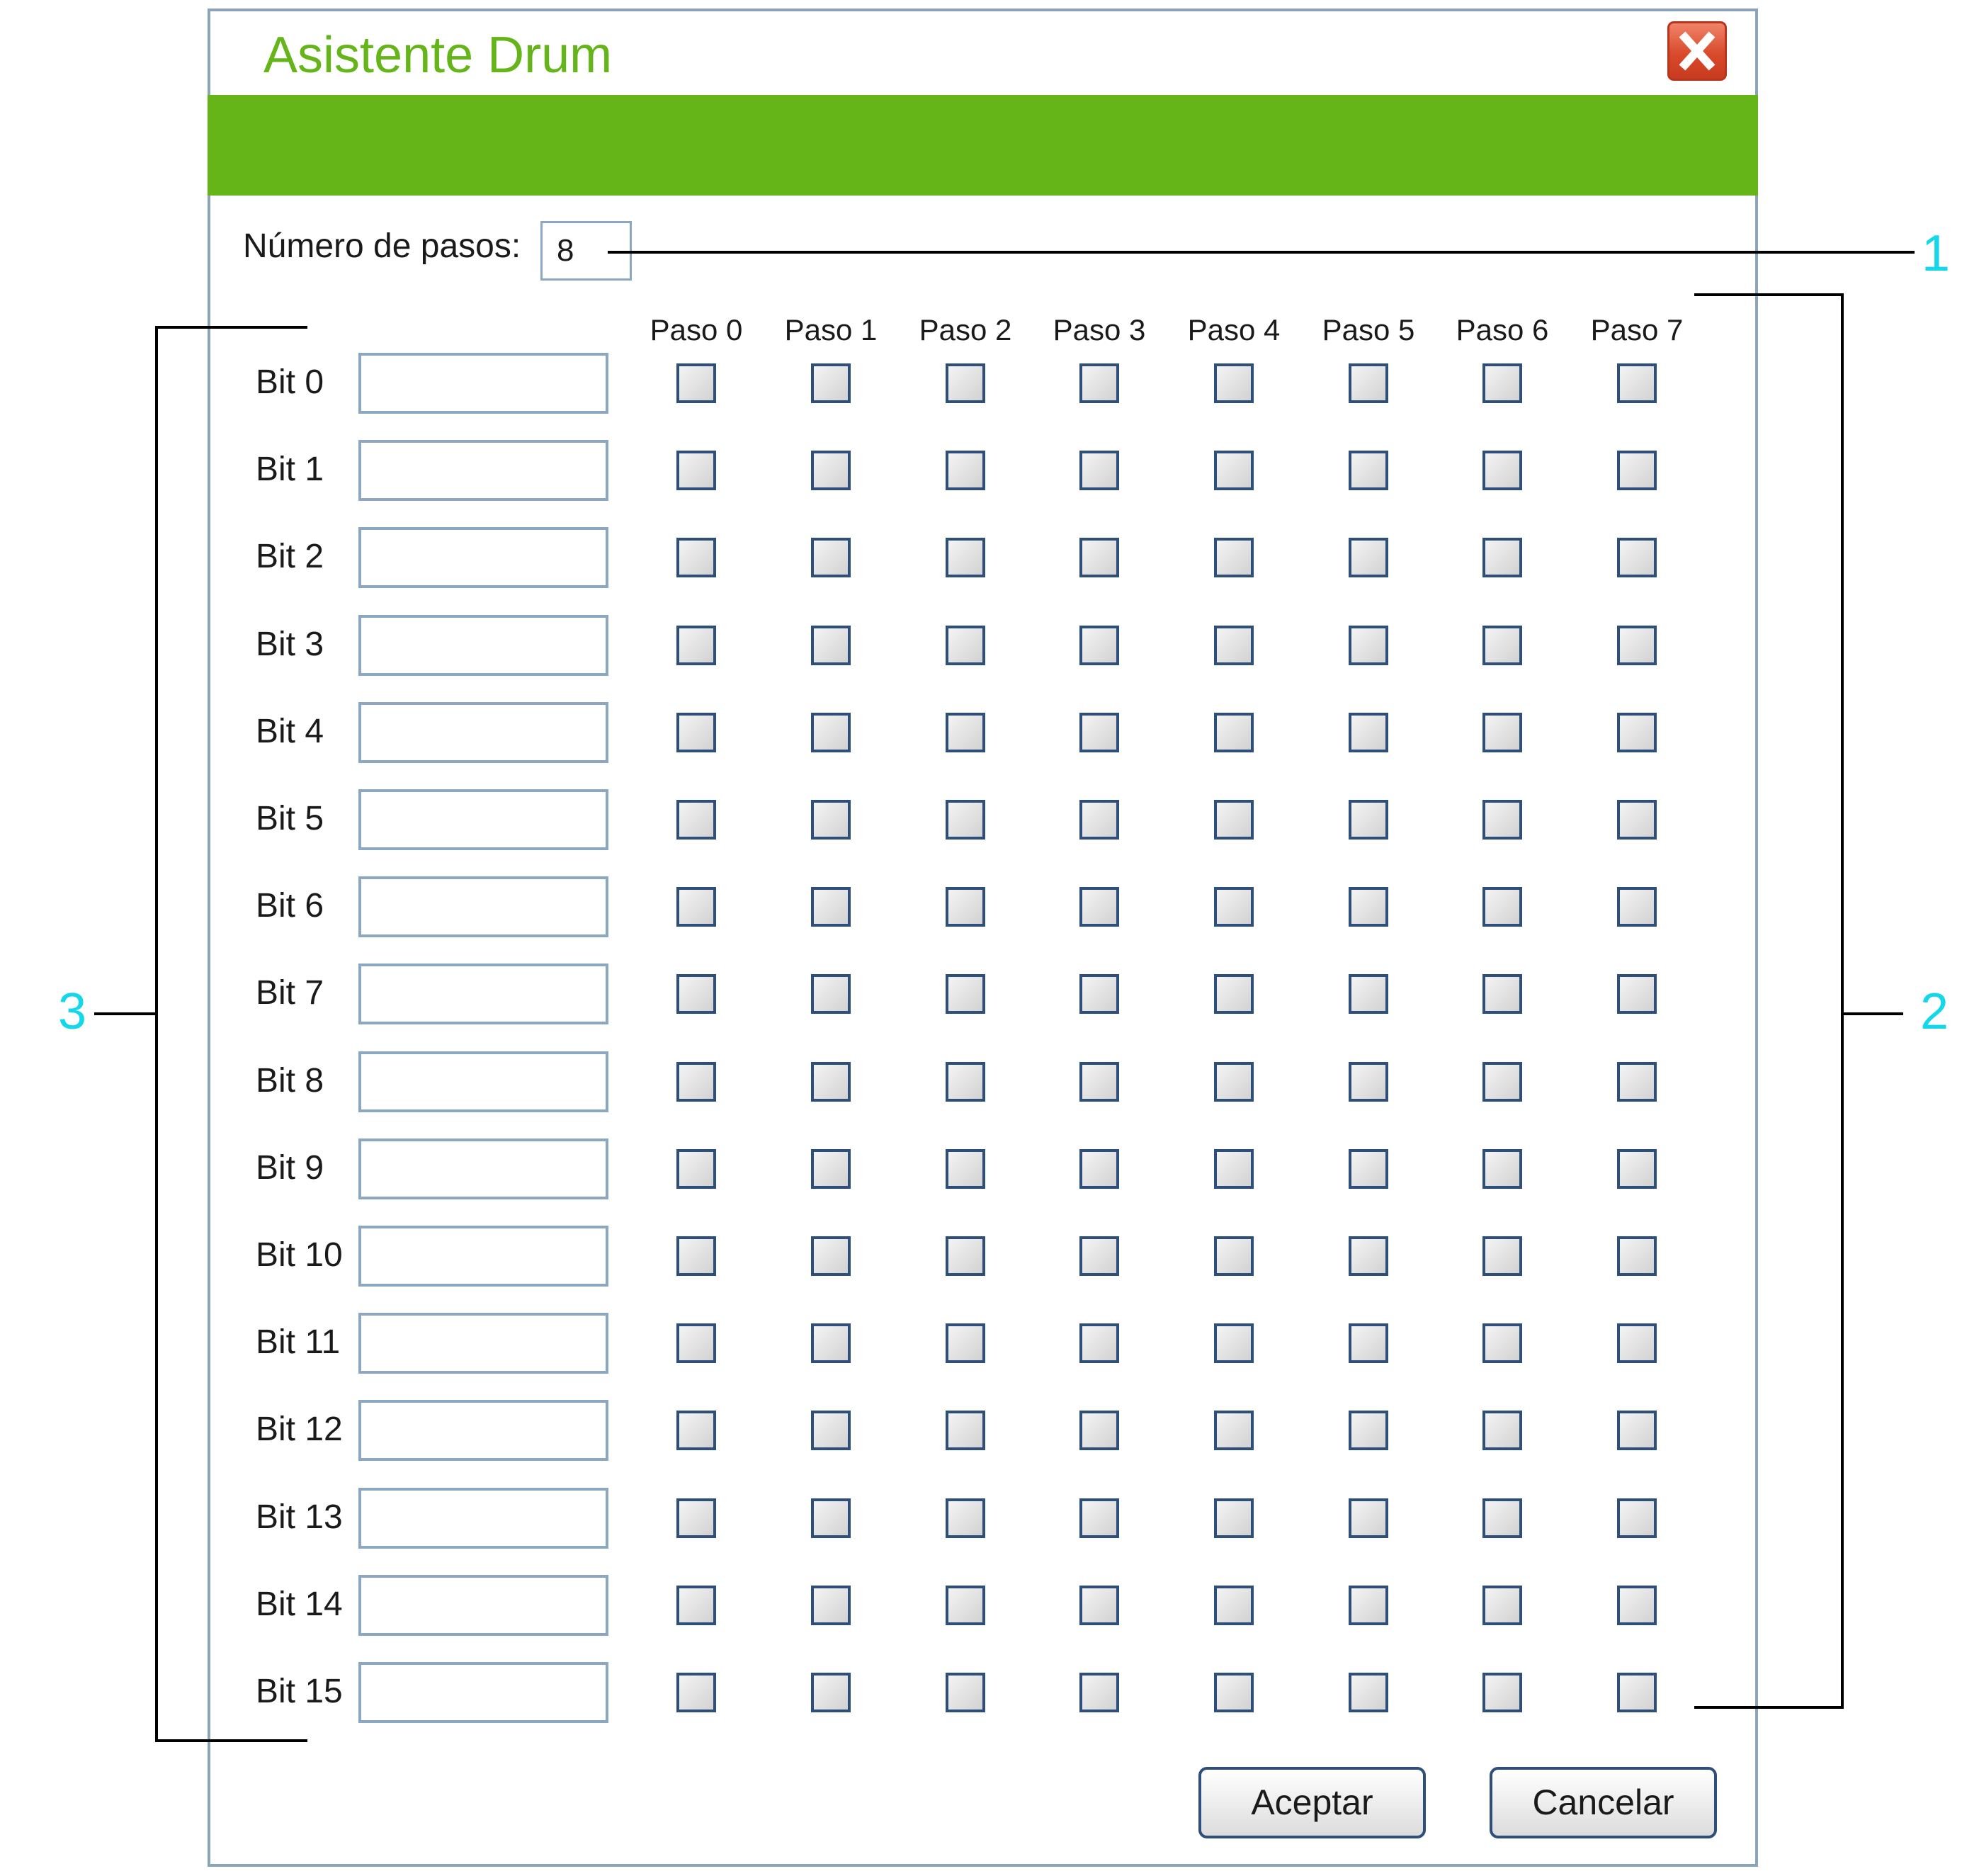 The image size is (1962, 1876). What do you see at coordinates (1368, 1518) in the screenshot?
I see `checkbox-bit13-step5` at bounding box center [1368, 1518].